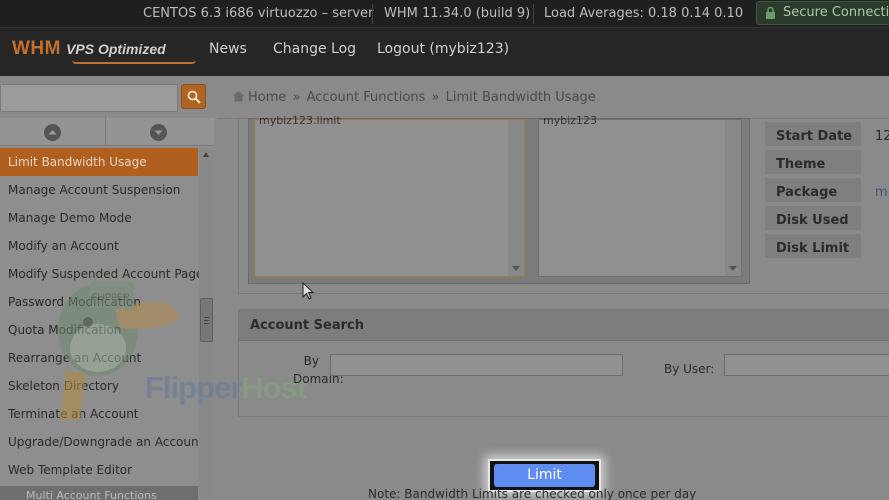  Describe the element at coordinates (89, 98) in the screenshot. I see `sidebar-search-input` at that location.